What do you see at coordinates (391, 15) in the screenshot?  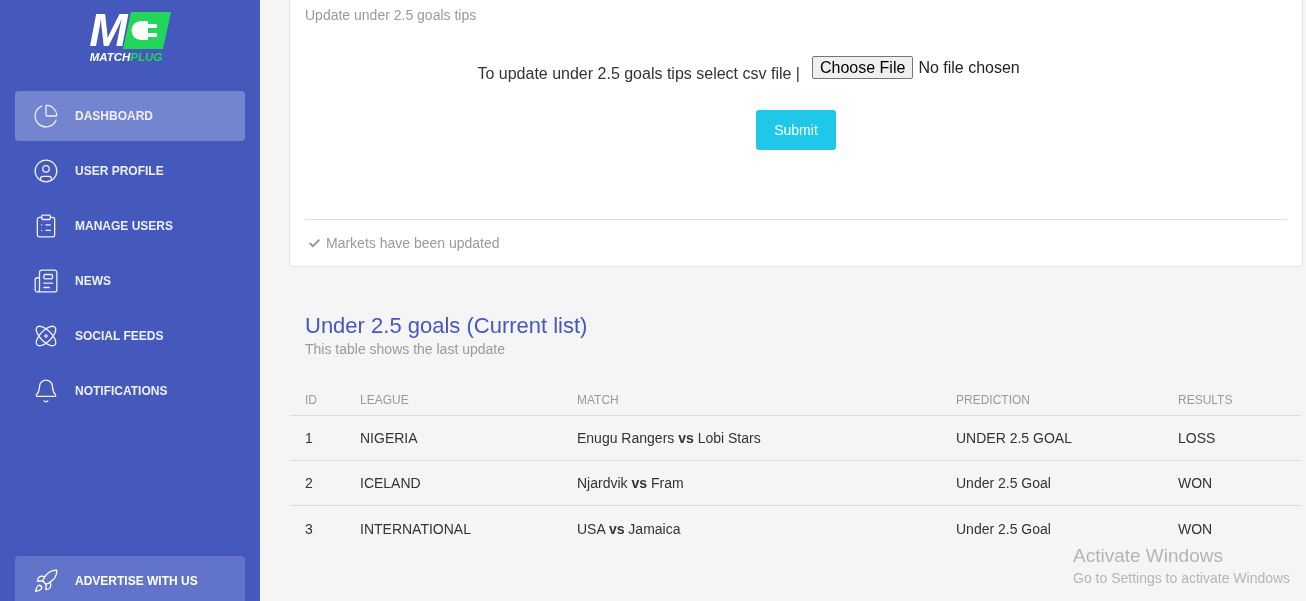 I see `card-subtitle: Update under 2.5 goals tips` at bounding box center [391, 15].